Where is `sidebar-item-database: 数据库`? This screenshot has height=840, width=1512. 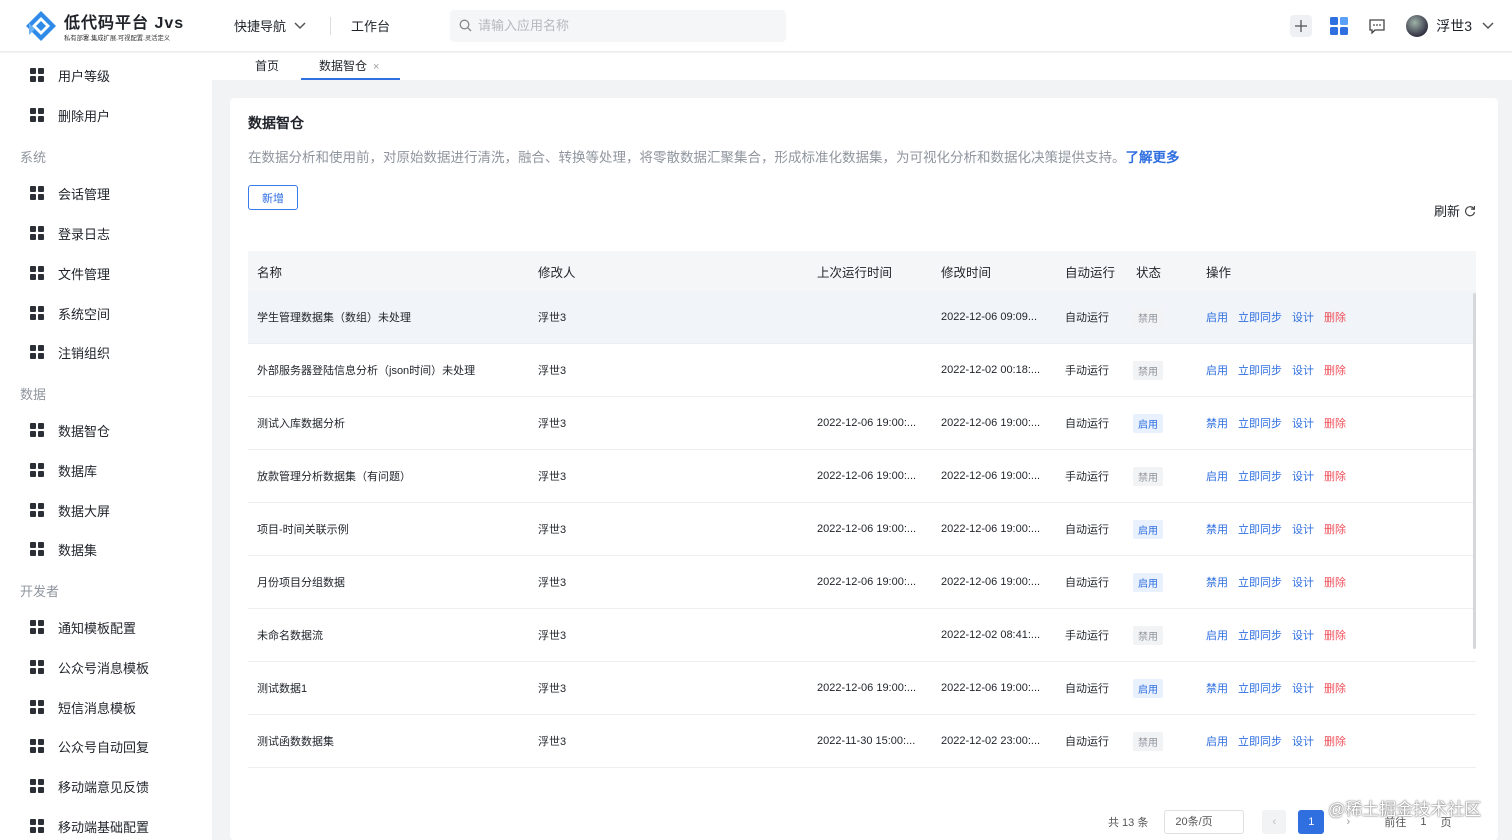
sidebar-item-database: 数据库 is located at coordinates (63, 470).